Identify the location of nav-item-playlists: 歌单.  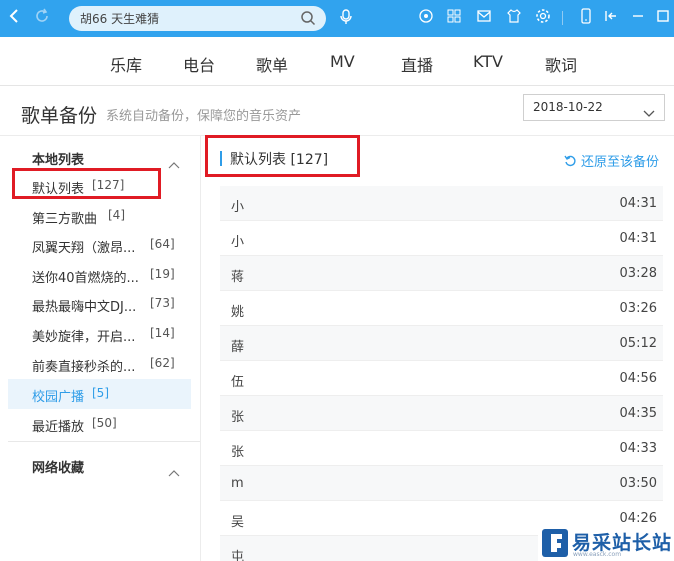
(272, 64).